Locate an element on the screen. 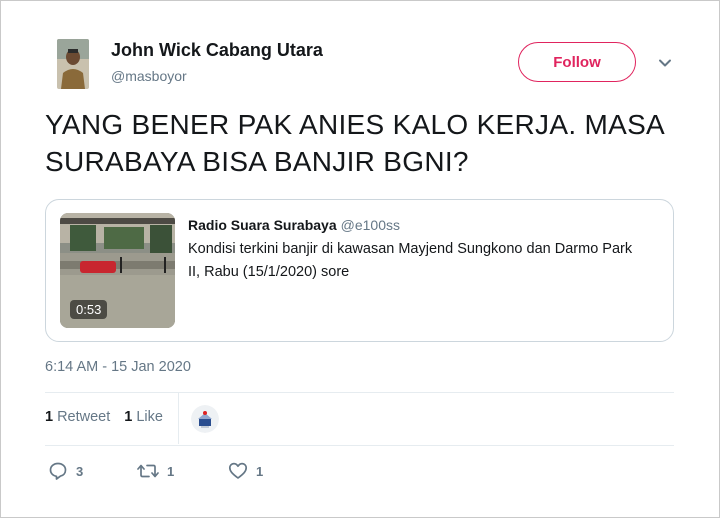 Image resolution: width=720 pixels, height=518 pixels. retweets-count: 1 is located at coordinates (49, 417).